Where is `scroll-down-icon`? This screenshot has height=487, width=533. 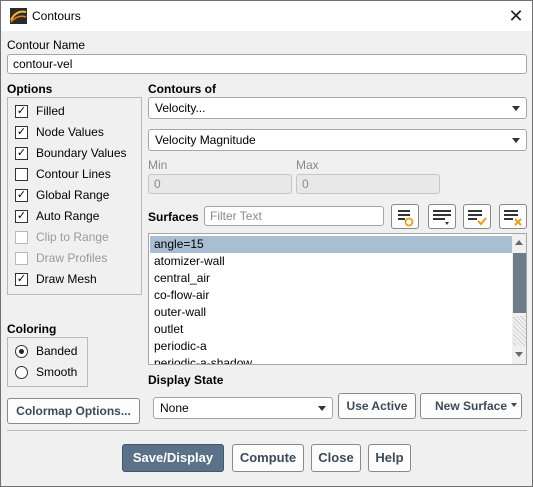
scroll-down-icon is located at coordinates (519, 355).